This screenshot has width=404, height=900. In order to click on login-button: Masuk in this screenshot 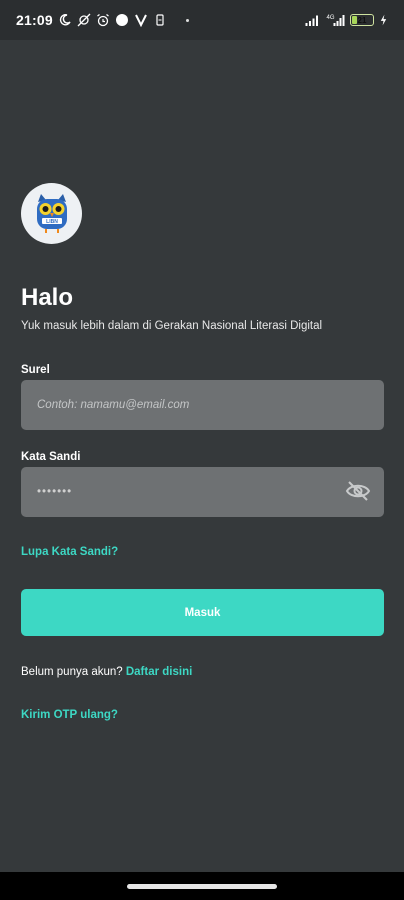, I will do `click(202, 612)`.